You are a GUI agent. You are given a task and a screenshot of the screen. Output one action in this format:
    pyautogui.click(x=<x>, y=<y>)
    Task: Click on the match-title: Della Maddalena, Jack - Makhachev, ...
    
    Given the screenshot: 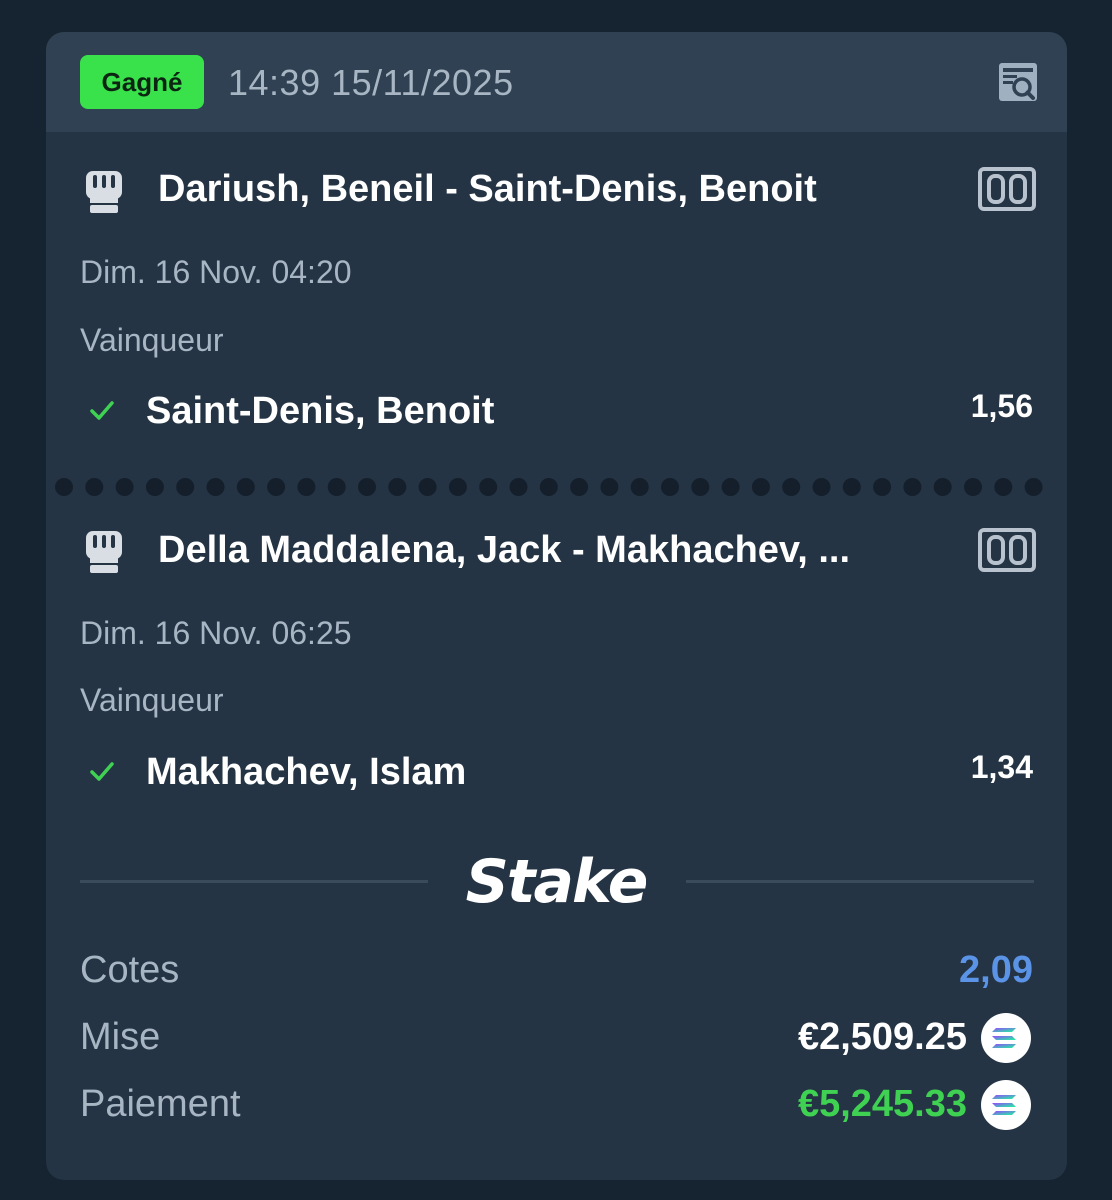 What is the action you would take?
    pyautogui.click(x=553, y=550)
    